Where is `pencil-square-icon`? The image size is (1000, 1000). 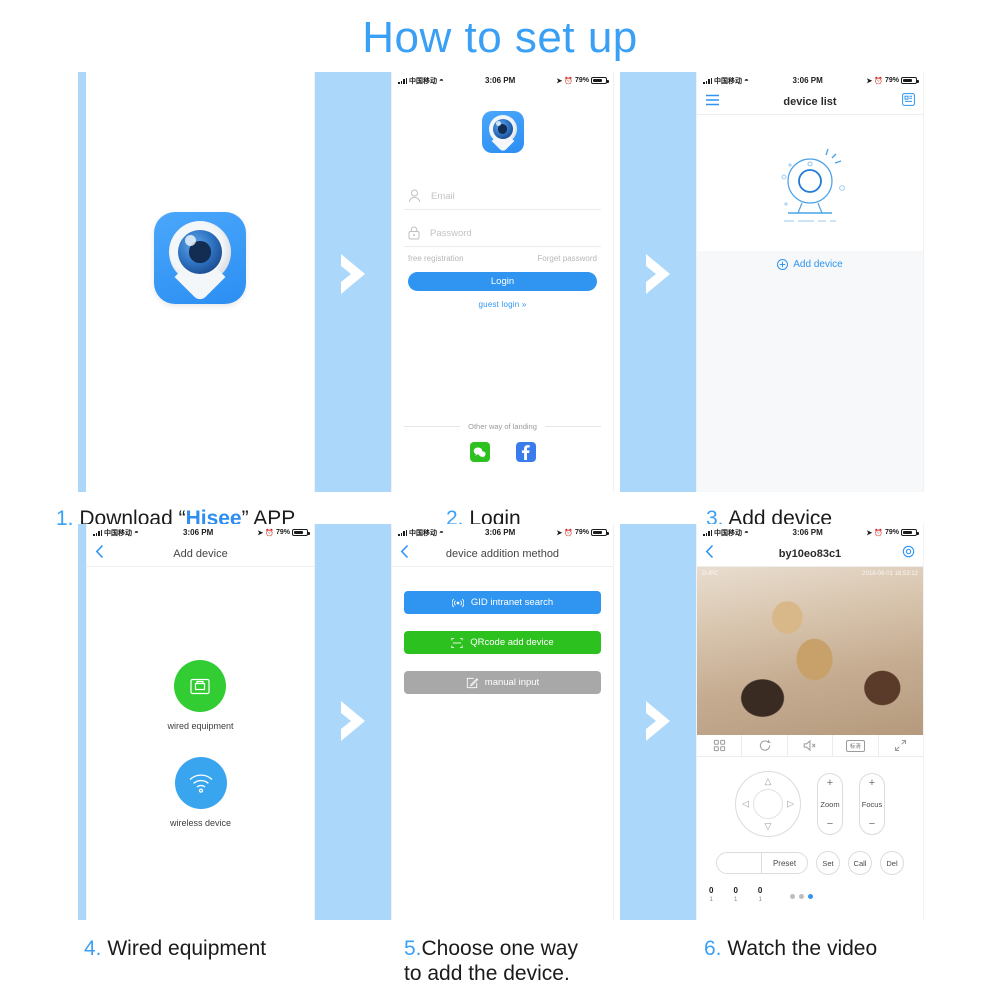 pencil-square-icon is located at coordinates (472, 682).